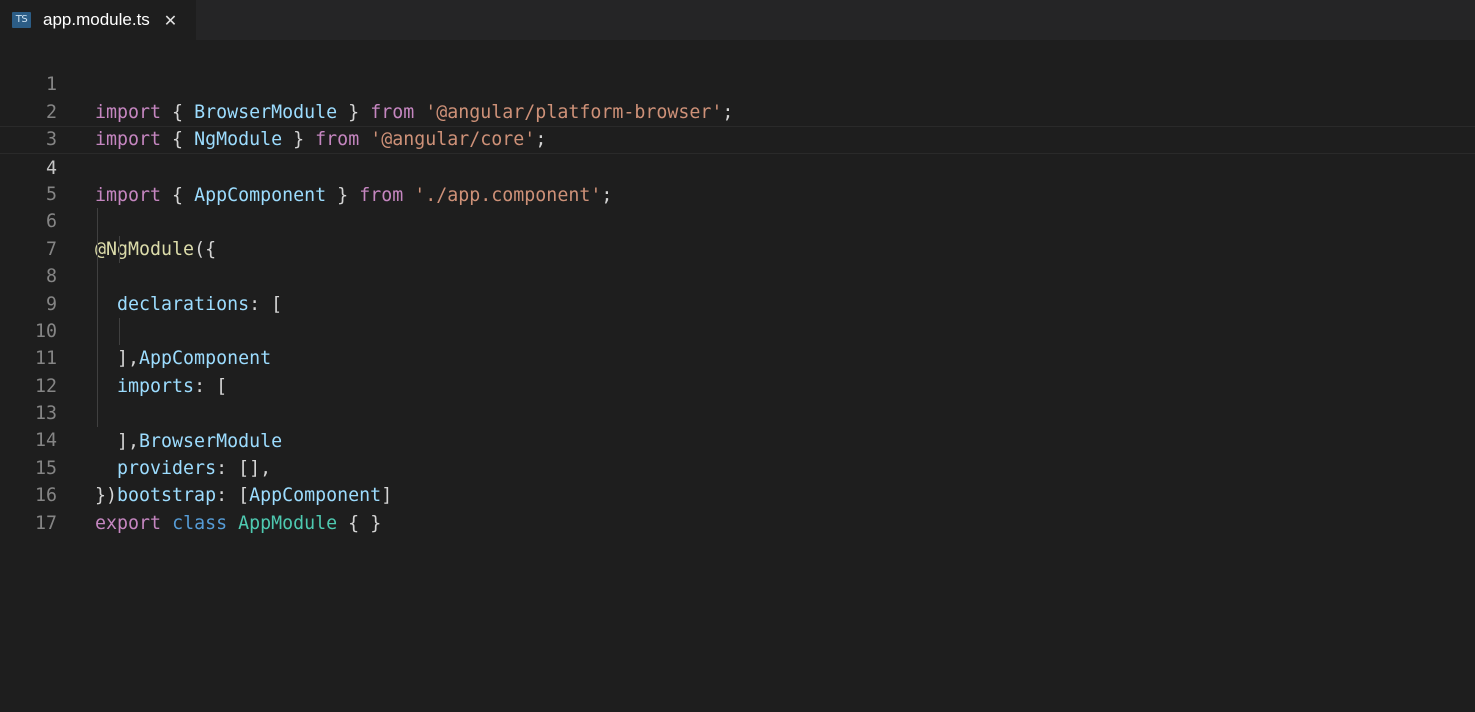 Image resolution: width=1475 pixels, height=712 pixels. Describe the element at coordinates (737, 316) in the screenshot. I see `code-line: 9 ],` at that location.